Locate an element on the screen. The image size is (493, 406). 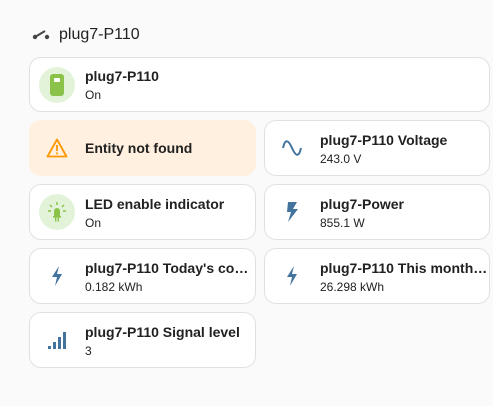
entity-state: 855.1 W is located at coordinates (342, 222).